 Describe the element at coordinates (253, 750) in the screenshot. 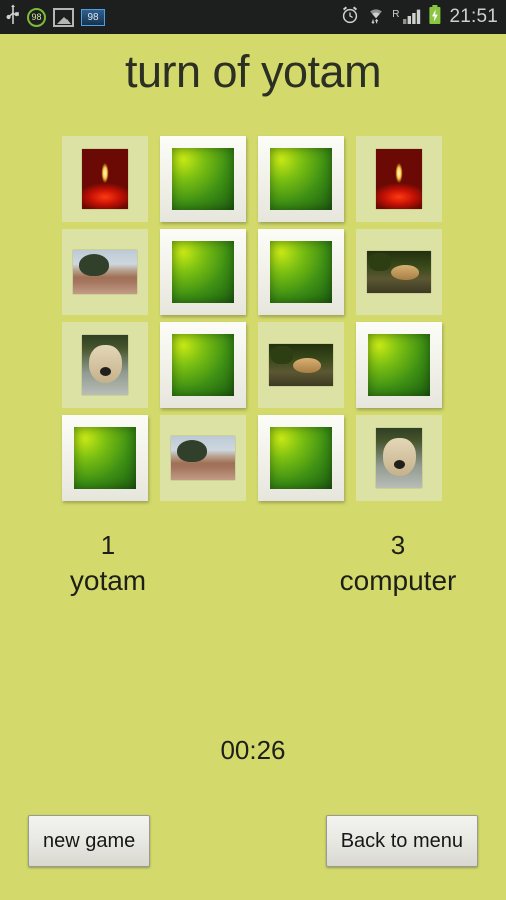

I see `elapsed-timer: 00:26` at that location.